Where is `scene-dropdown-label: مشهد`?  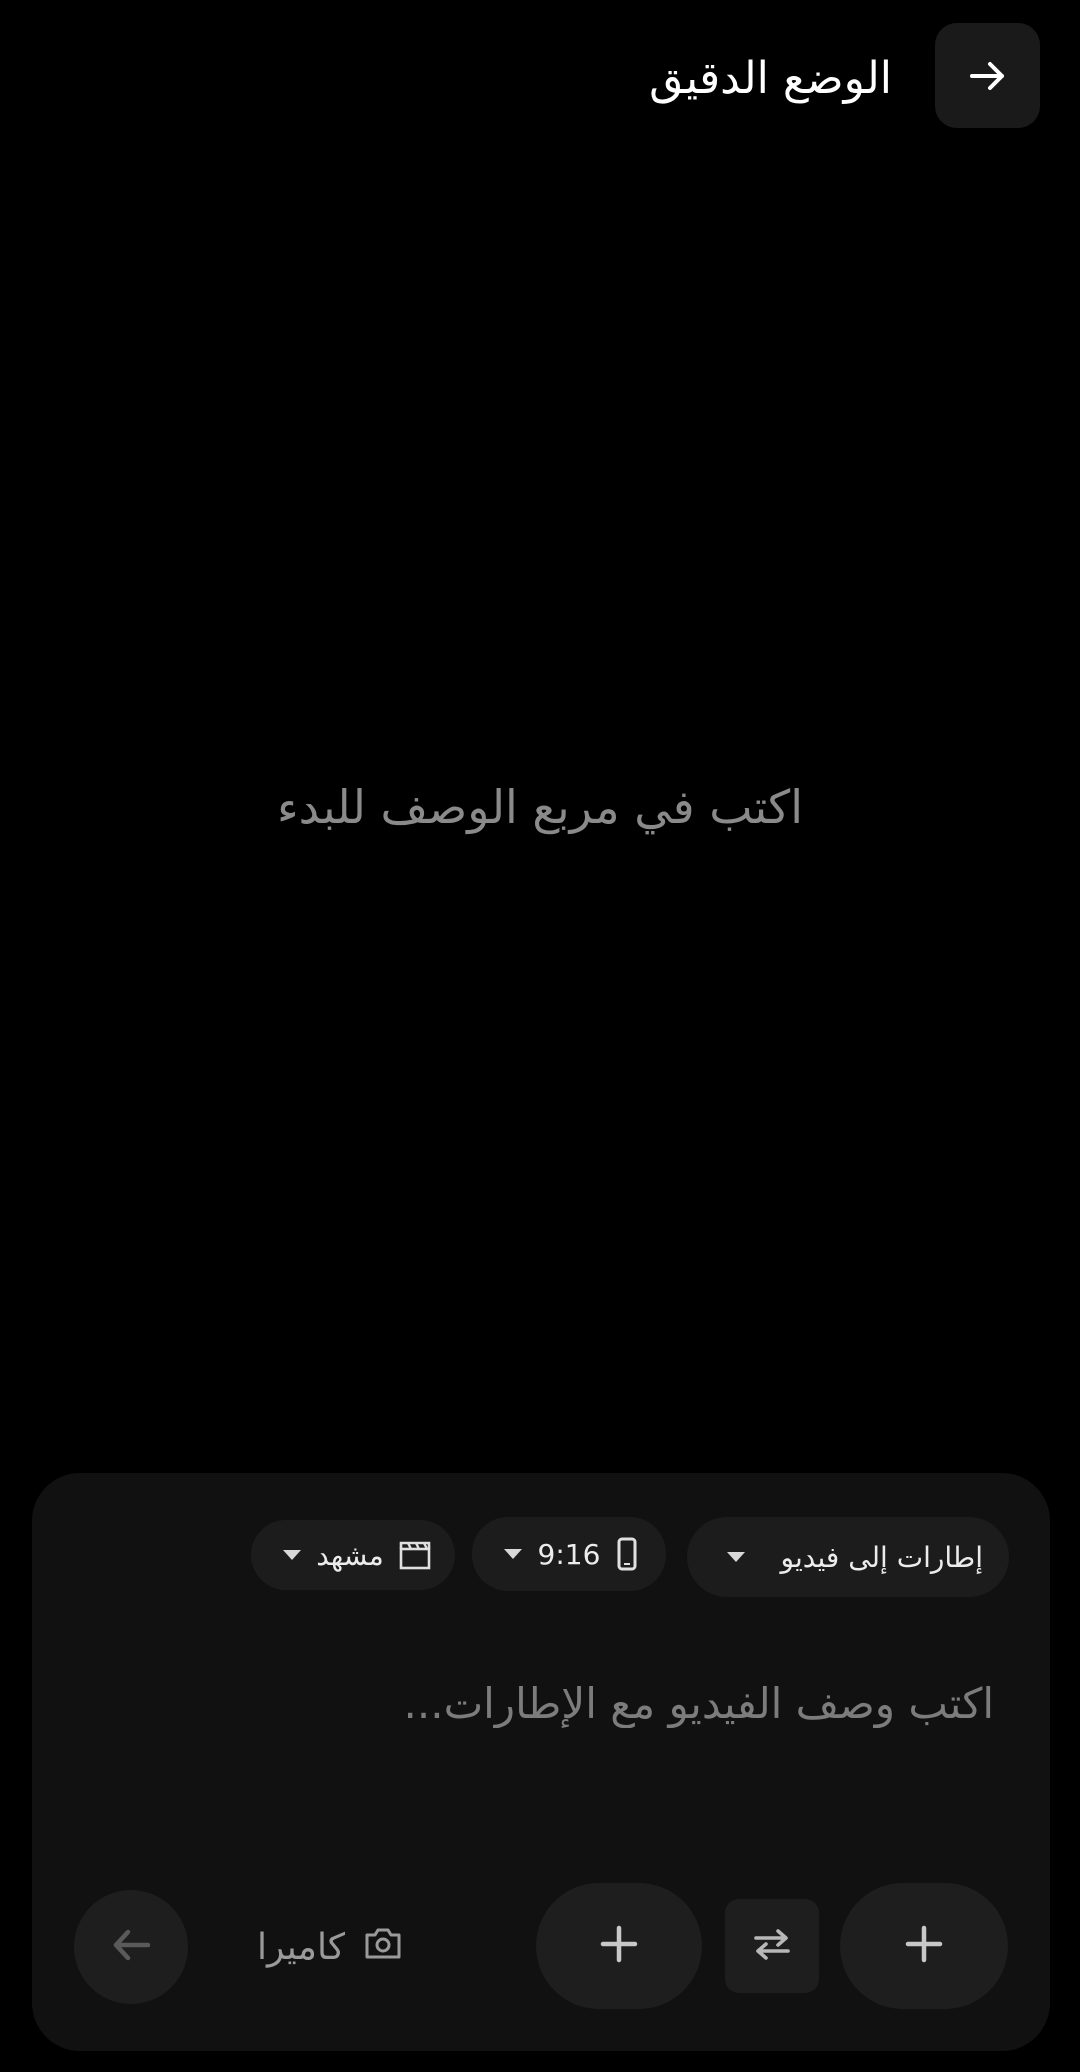 scene-dropdown-label: مشهد is located at coordinates (350, 1555).